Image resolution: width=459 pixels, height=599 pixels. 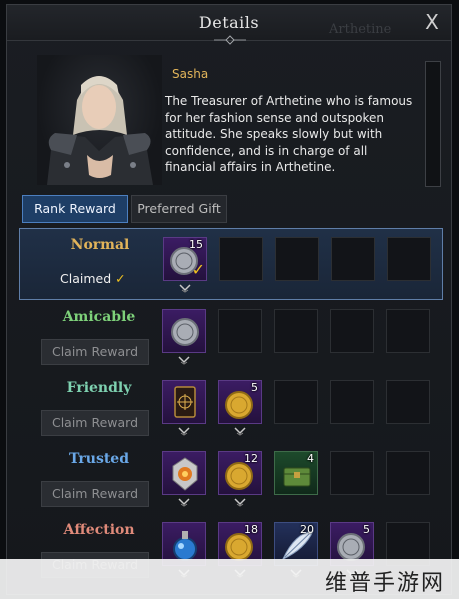 I want to click on claimed-status: Claimed ✓, so click(x=105, y=279).